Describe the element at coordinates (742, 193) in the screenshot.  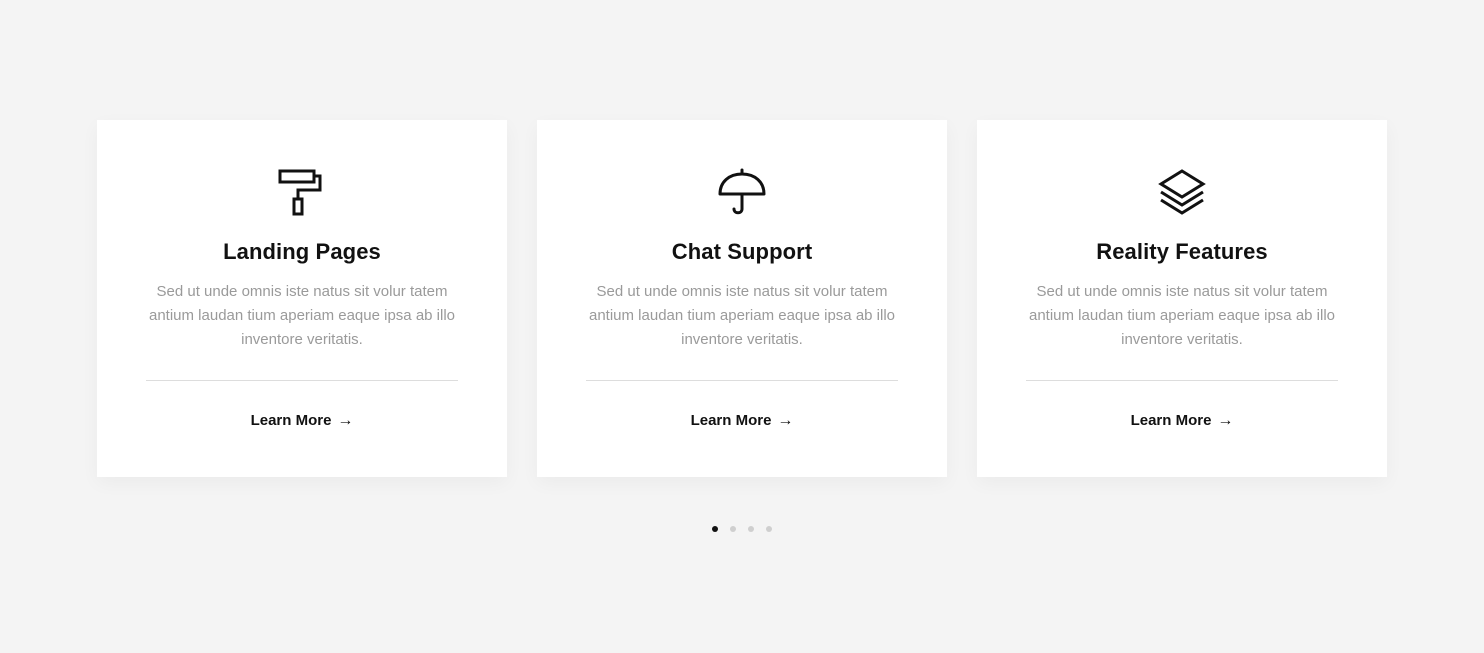
I see `umbrella-icon` at that location.